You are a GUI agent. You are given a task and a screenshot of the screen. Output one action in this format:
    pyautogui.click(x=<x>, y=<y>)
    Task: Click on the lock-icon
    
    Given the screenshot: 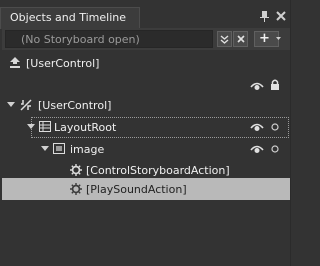 What is the action you would take?
    pyautogui.click(x=275, y=85)
    